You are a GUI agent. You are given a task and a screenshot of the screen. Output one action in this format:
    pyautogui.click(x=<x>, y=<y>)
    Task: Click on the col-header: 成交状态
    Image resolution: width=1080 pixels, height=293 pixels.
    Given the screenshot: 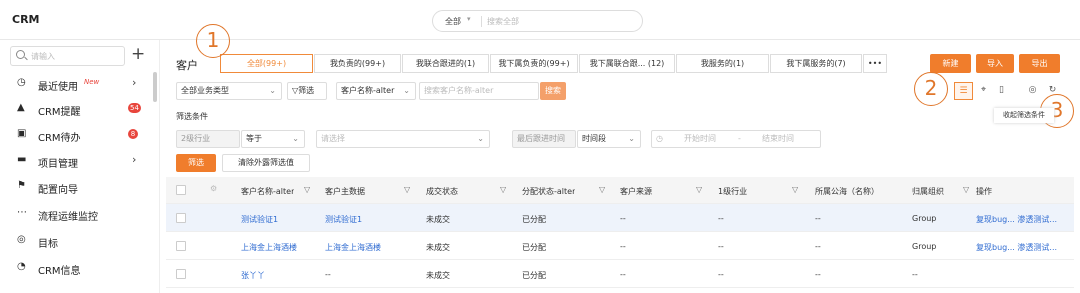 What is the action you would take?
    pyautogui.click(x=442, y=191)
    